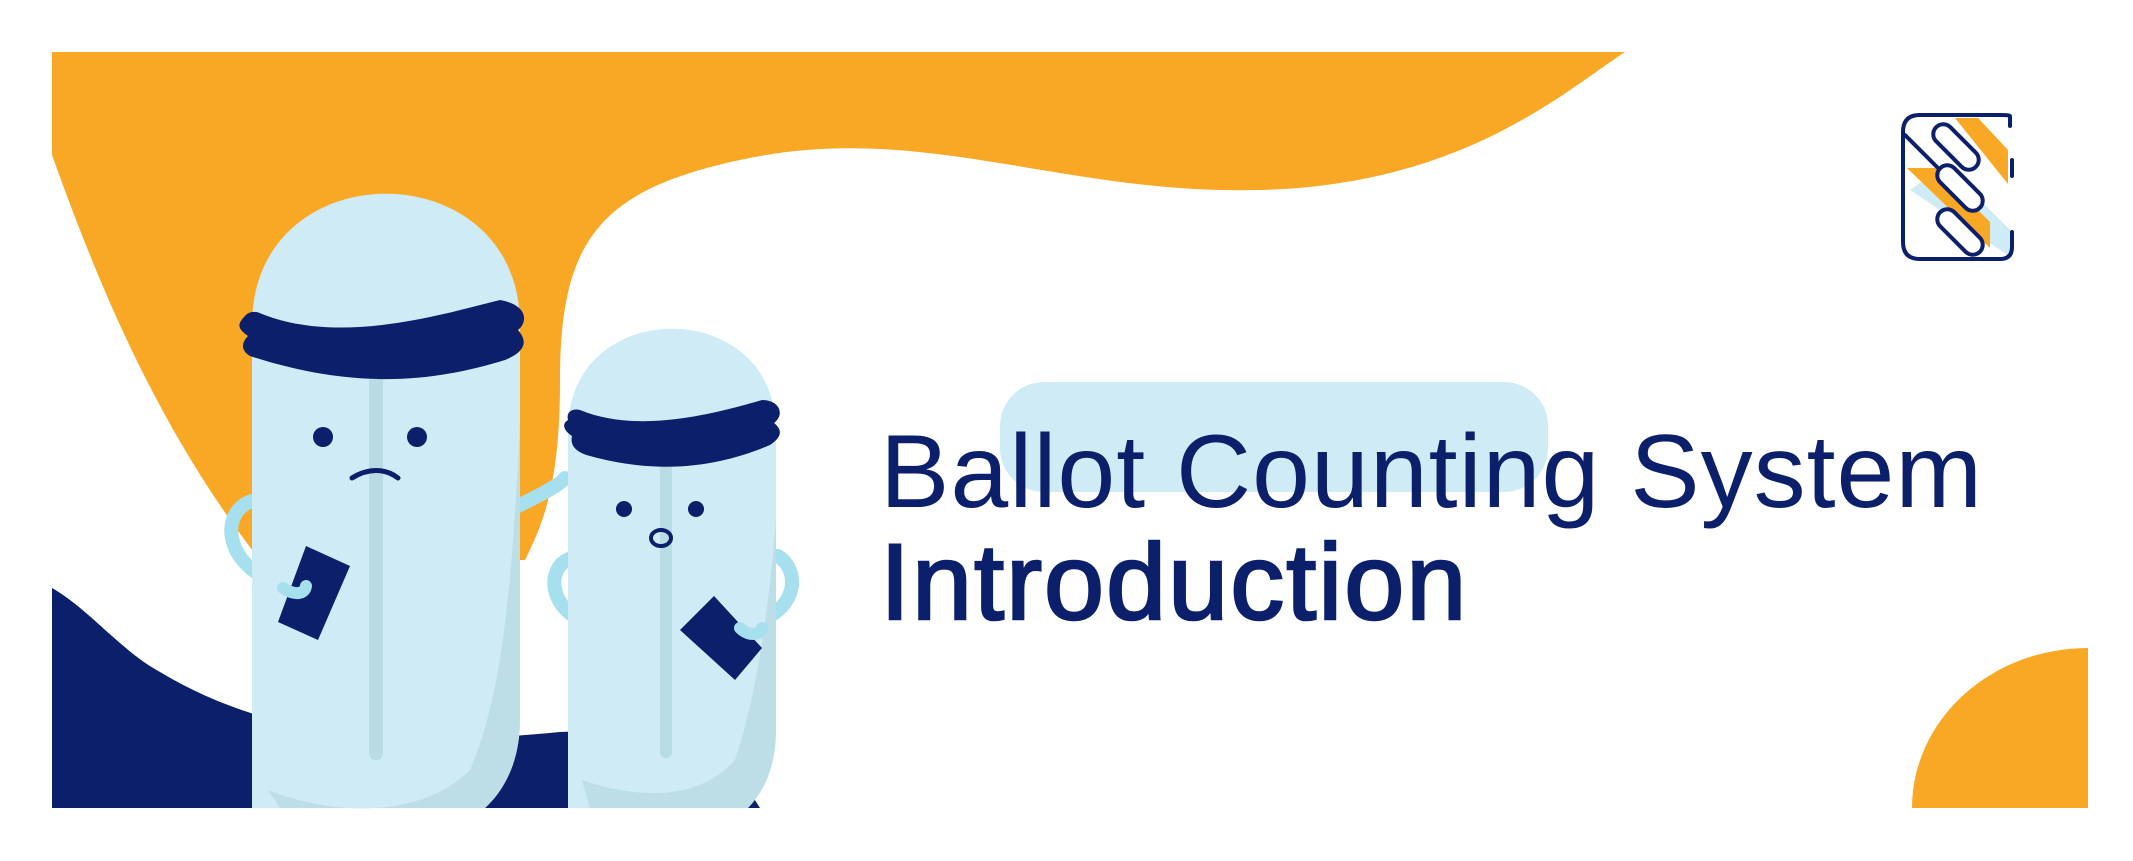 The height and width of the screenshot is (861, 2133). Describe the element at coordinates (386, 500) in the screenshot. I see `tall-box-body` at that location.